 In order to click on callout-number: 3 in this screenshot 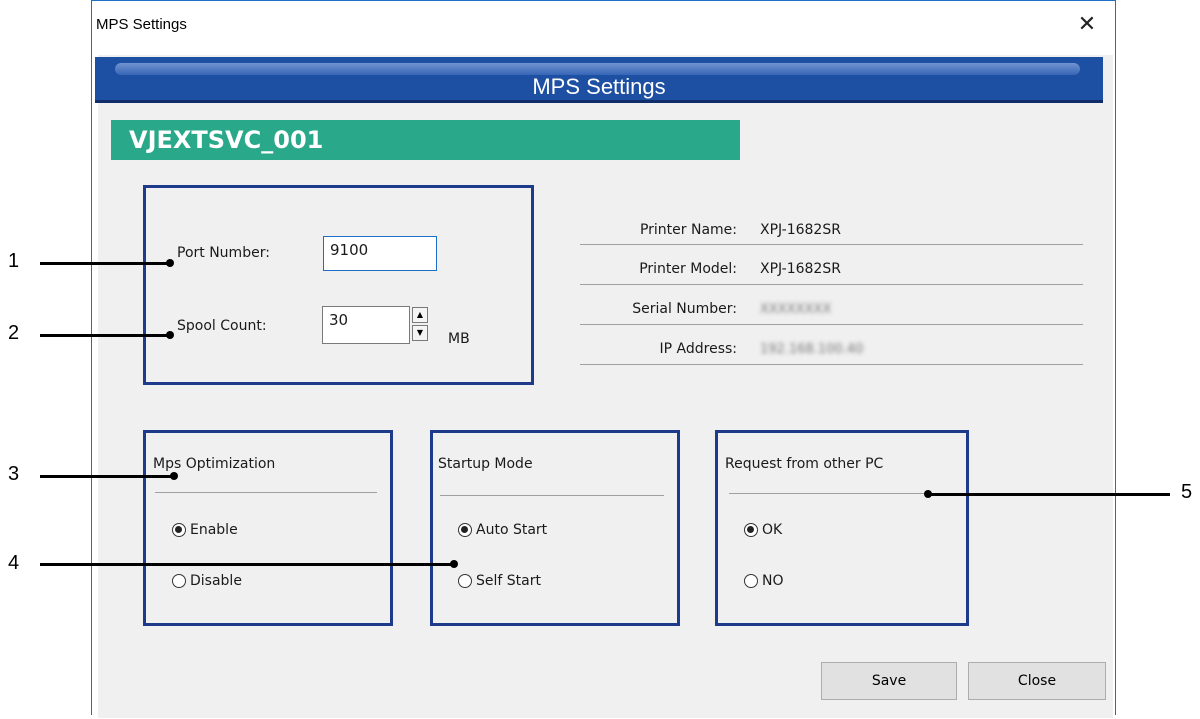, I will do `click(14, 474)`.